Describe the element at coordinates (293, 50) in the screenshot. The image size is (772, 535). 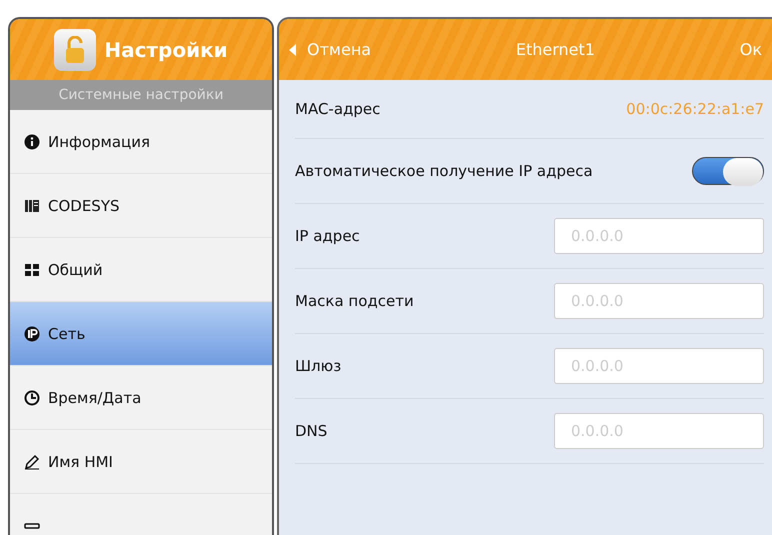
I see `back-arrow-icon` at that location.